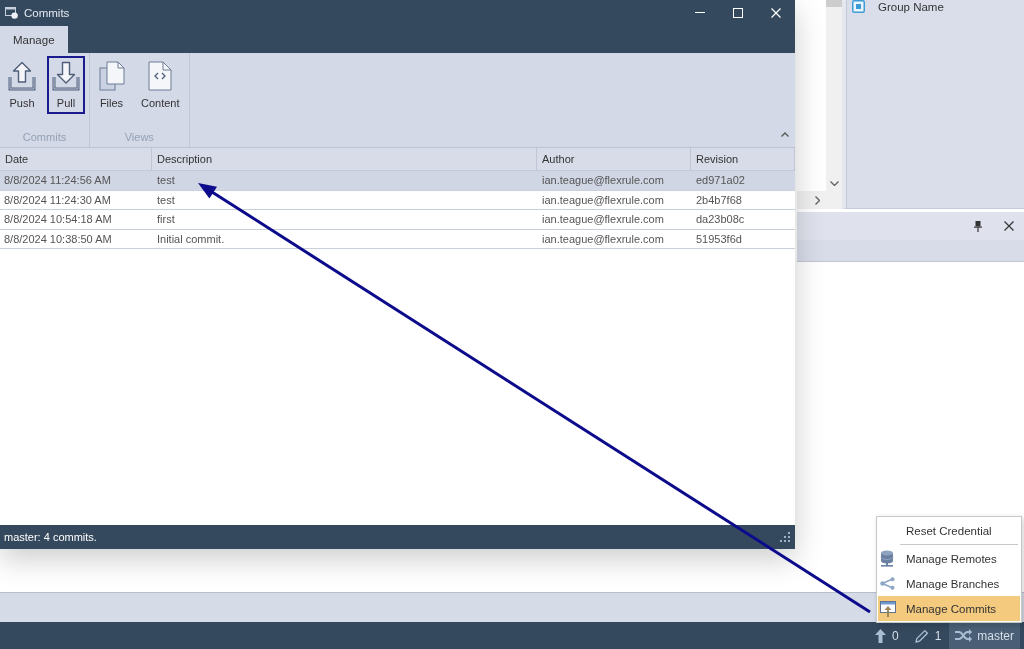 This screenshot has height=649, width=1024. What do you see at coordinates (834, 95) in the screenshot?
I see `vertical-scrollbar` at bounding box center [834, 95].